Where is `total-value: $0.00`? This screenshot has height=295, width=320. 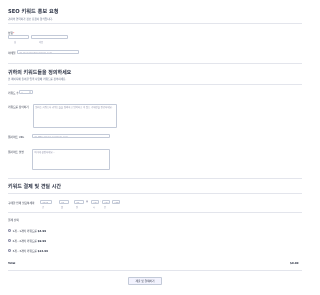
total-value: $0.00 is located at coordinates (294, 263).